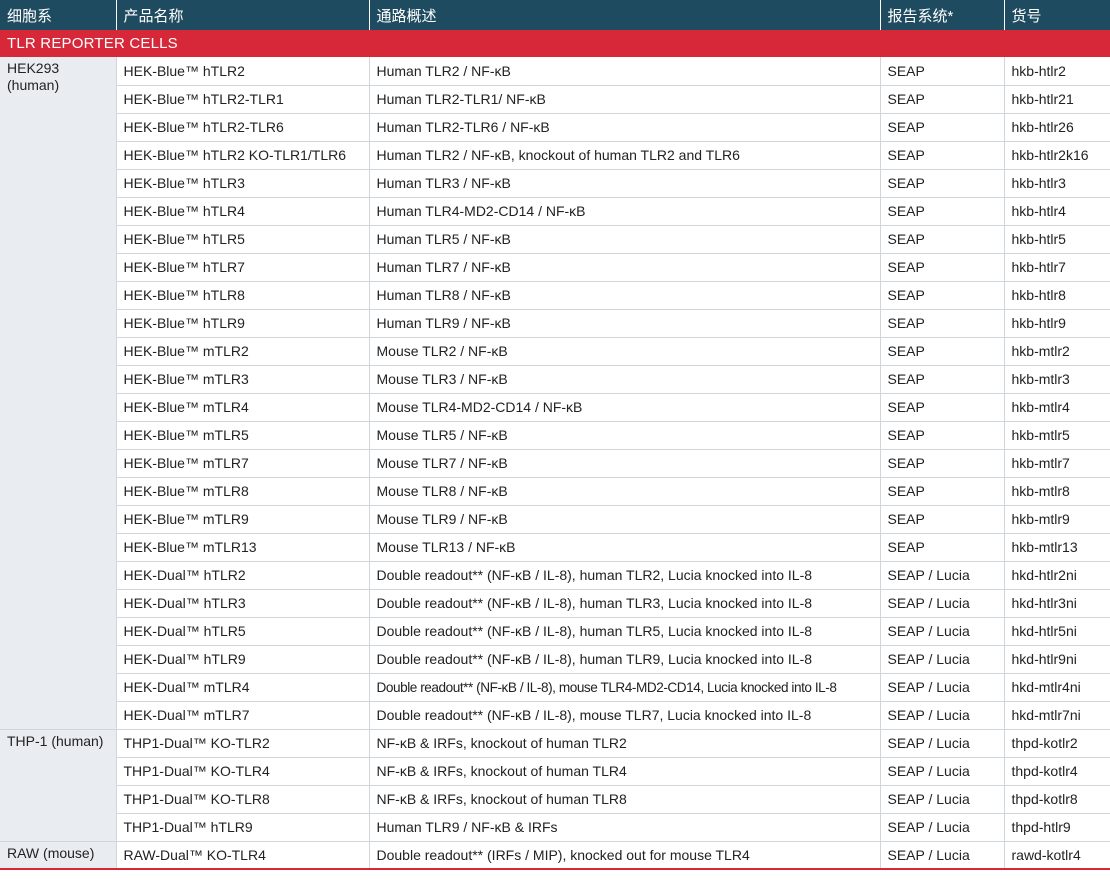  I want to click on catalog-number: hkd-htlr2ni, so click(1056, 575).